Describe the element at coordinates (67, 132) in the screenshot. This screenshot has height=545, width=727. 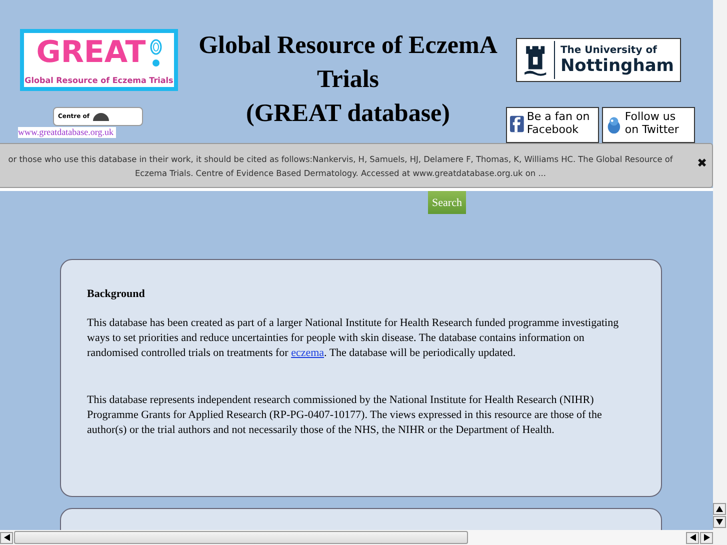
I see `site-url: www.greatdatabase.org.uk` at that location.